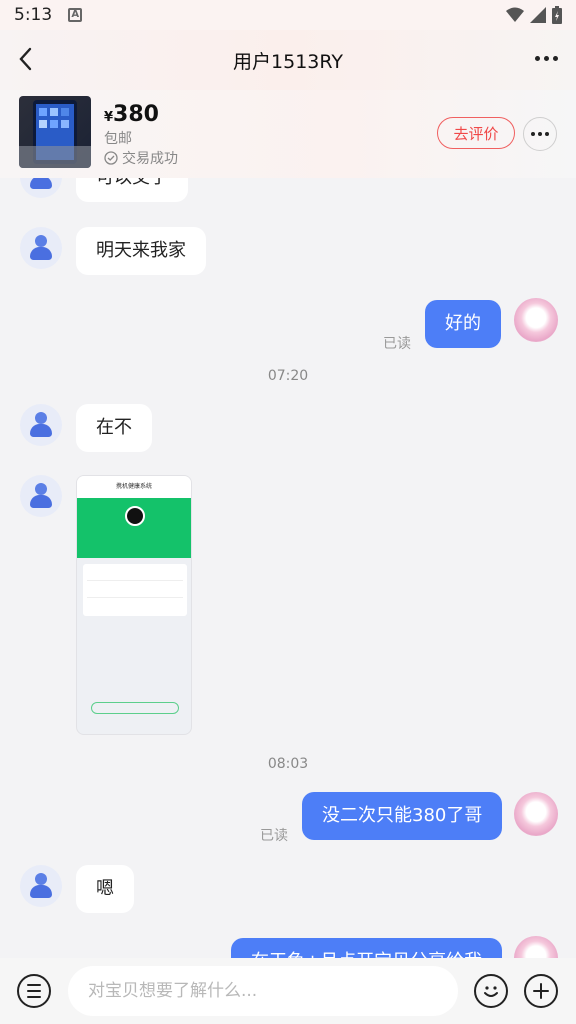 Image resolution: width=576 pixels, height=1024 pixels. I want to click on status-bar: 5:13 A, so click(288, 15).